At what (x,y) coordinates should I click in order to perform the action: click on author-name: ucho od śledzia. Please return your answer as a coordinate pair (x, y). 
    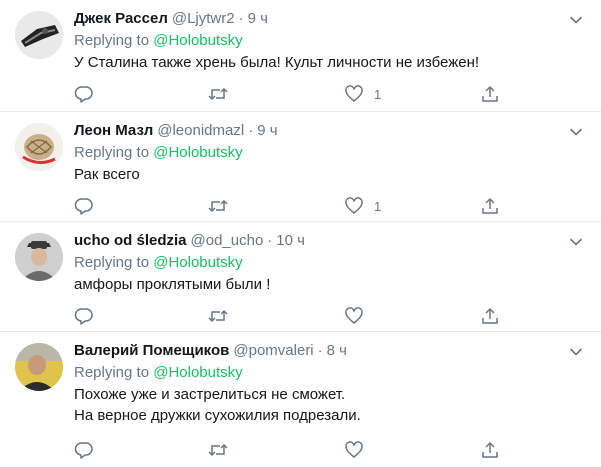
    Looking at the image, I should click on (130, 240).